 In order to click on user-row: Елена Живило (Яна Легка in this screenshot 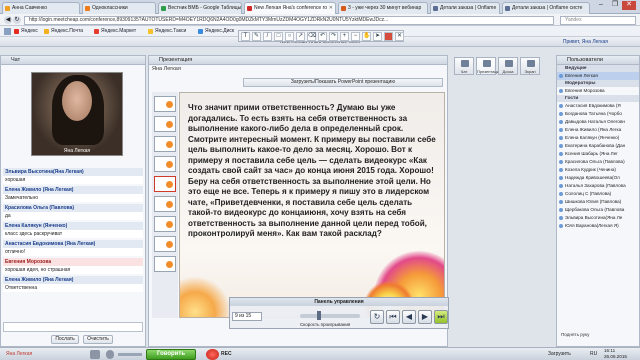, I will do `click(598, 130)`.